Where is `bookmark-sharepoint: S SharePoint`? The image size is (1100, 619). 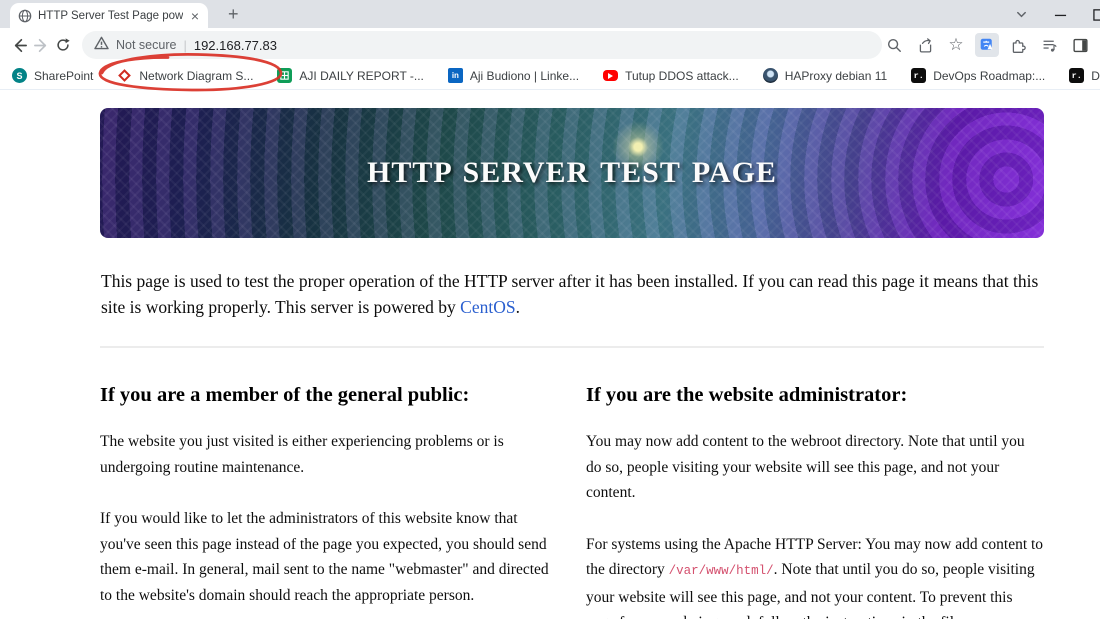
bookmark-sharepoint: S SharePoint is located at coordinates (52, 75).